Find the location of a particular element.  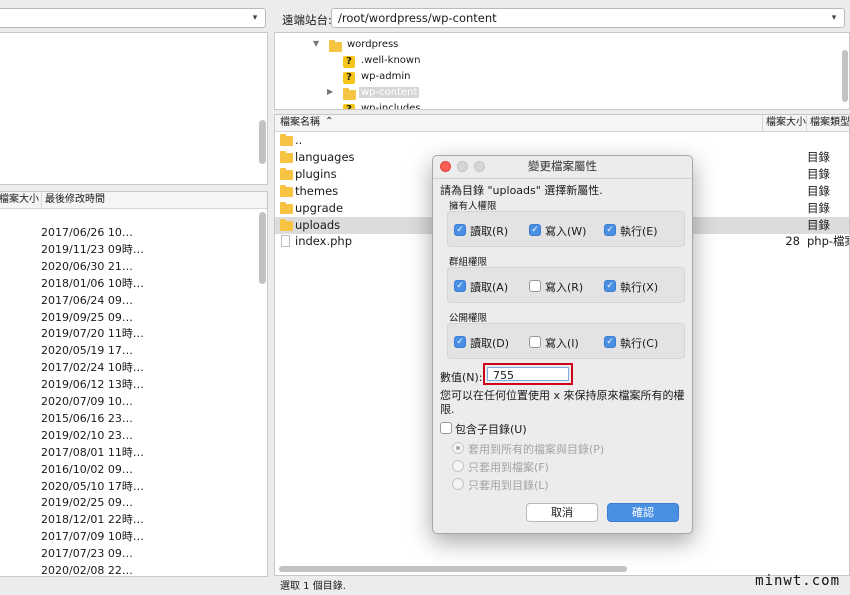

apply-dirs-radio is located at coordinates (458, 484).